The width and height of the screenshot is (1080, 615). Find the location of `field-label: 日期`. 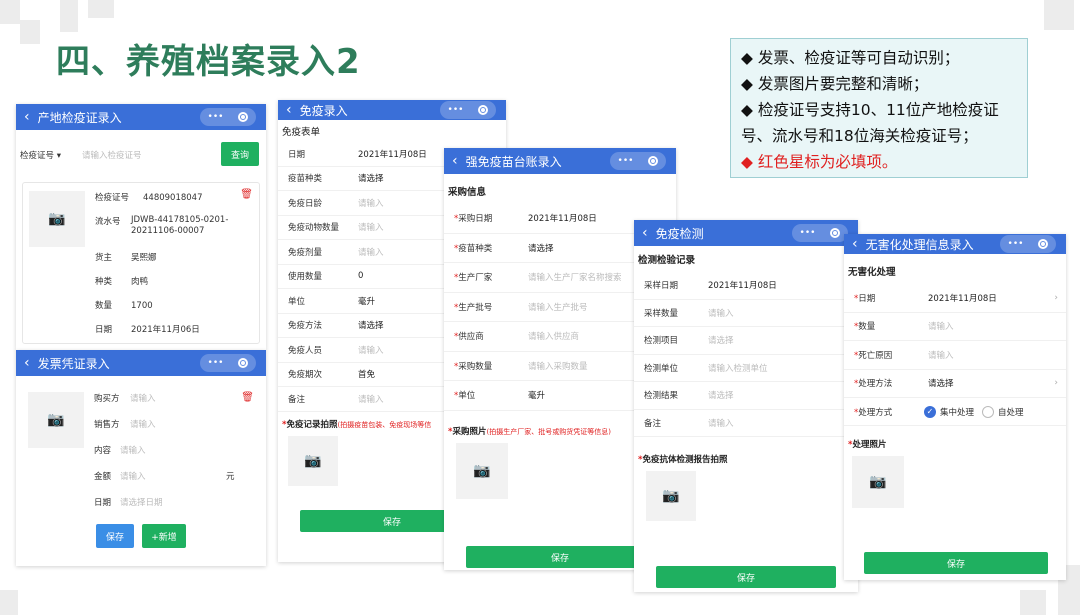

field-label: 日期 is located at coordinates (104, 330).